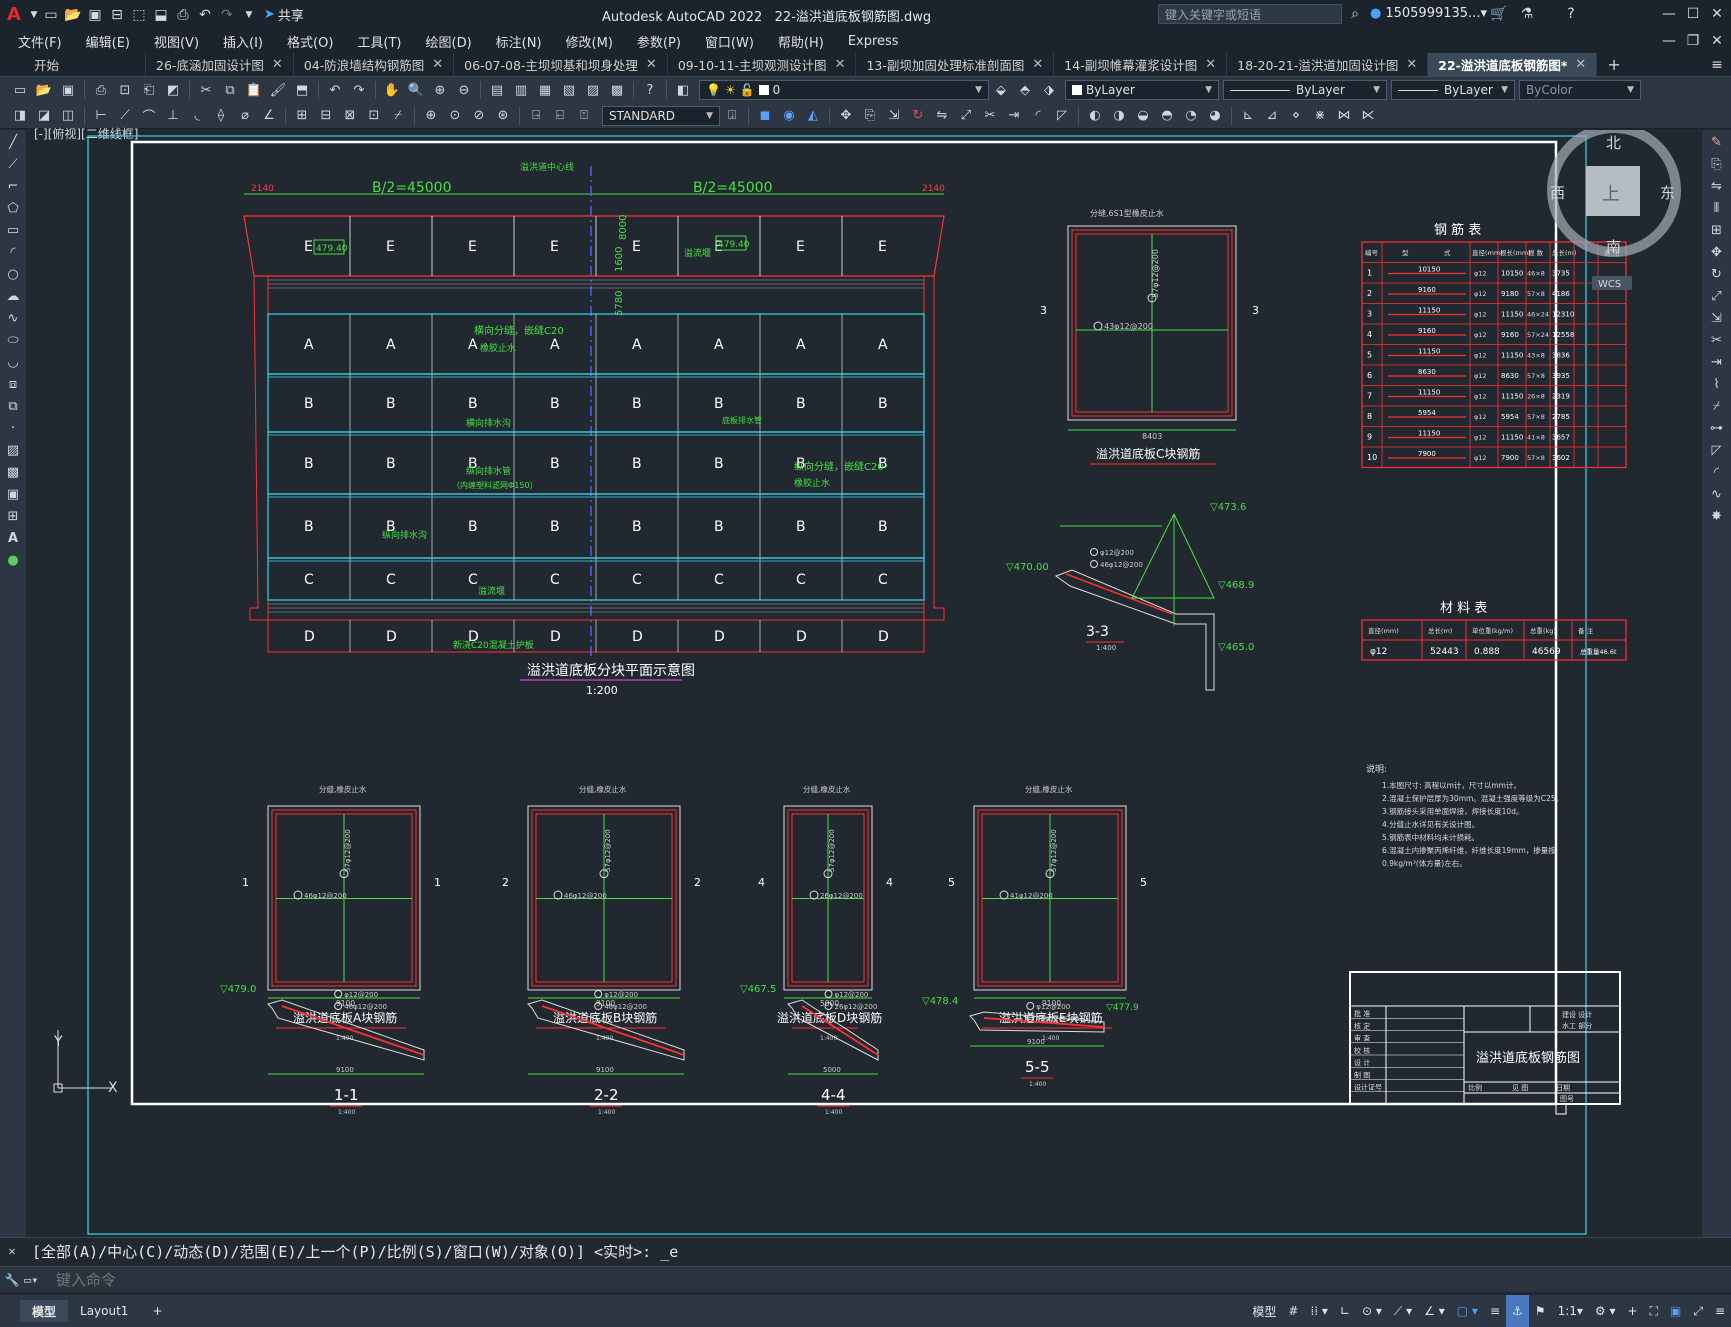 Image resolution: width=1731 pixels, height=1327 pixels. What do you see at coordinates (13, 230) in the screenshot?
I see `rectangle-icon: ▭` at bounding box center [13, 230].